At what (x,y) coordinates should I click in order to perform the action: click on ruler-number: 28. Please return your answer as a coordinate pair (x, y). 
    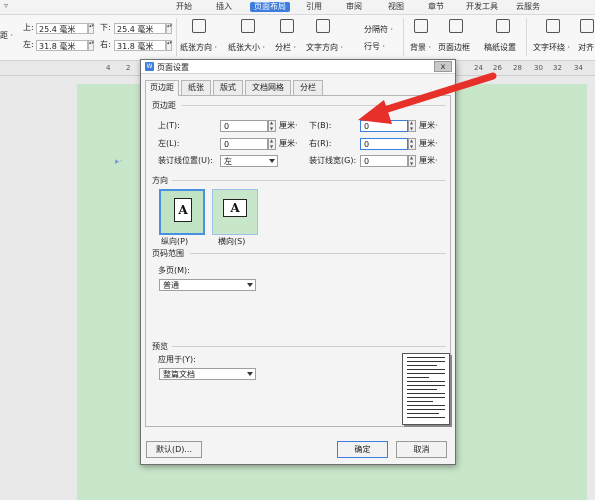
    Looking at the image, I should click on (517, 68).